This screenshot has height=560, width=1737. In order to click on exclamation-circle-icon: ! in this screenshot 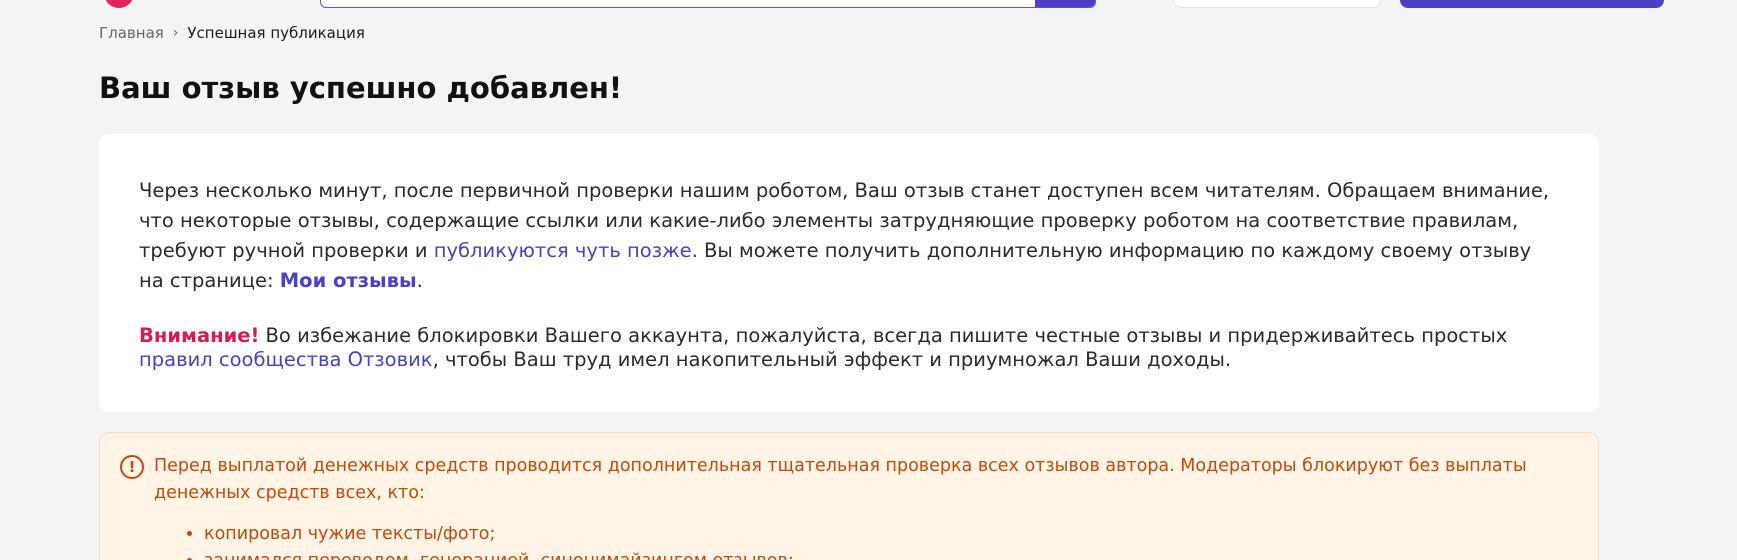, I will do `click(132, 467)`.